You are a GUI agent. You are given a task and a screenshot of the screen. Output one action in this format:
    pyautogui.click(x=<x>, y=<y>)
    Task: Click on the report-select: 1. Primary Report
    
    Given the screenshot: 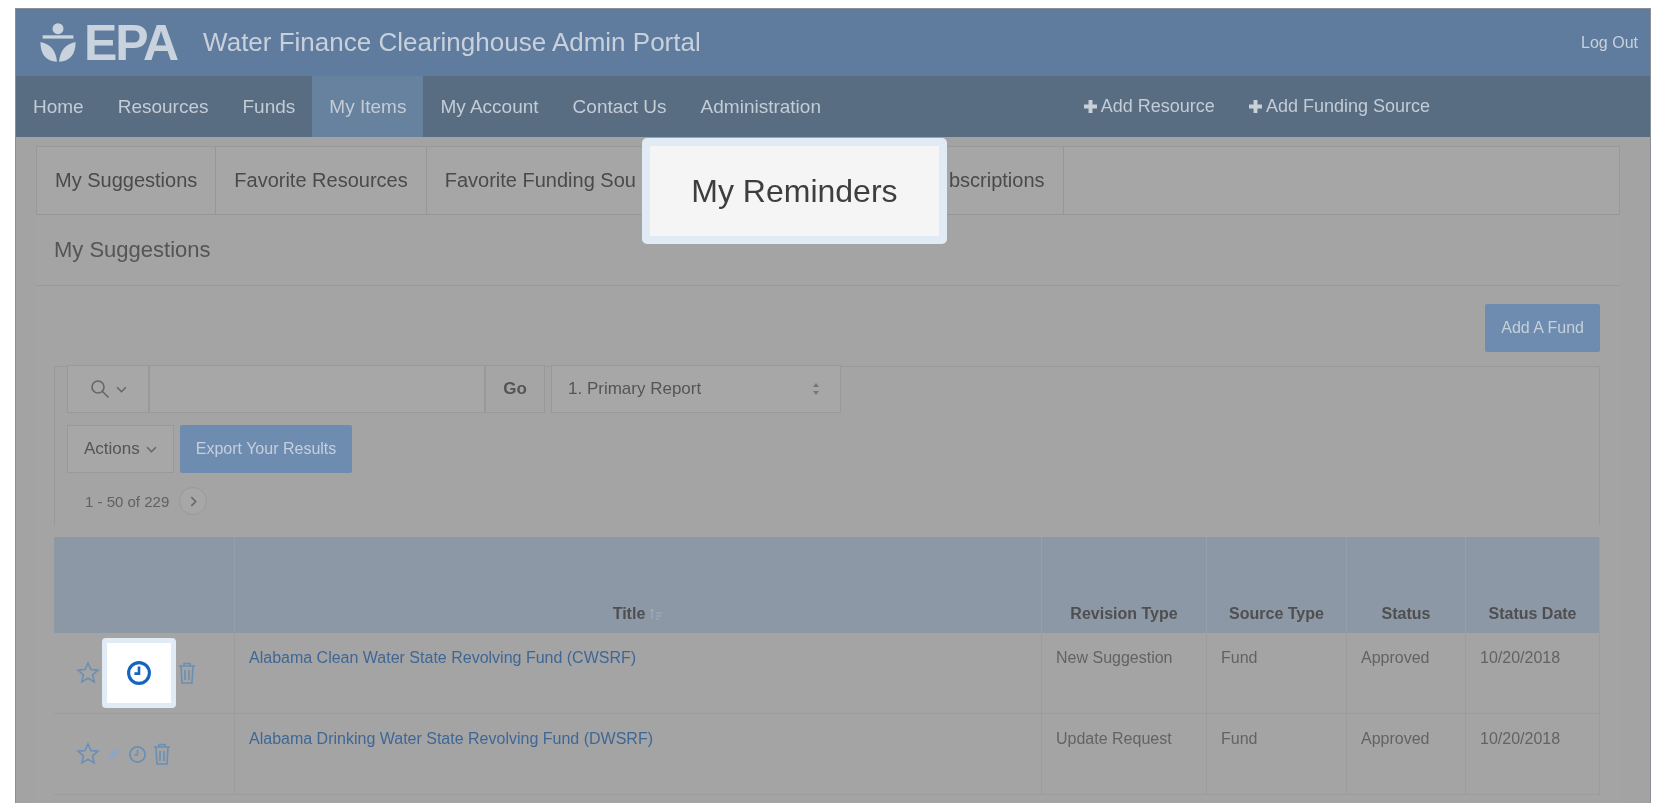 What is the action you would take?
    pyautogui.click(x=696, y=389)
    